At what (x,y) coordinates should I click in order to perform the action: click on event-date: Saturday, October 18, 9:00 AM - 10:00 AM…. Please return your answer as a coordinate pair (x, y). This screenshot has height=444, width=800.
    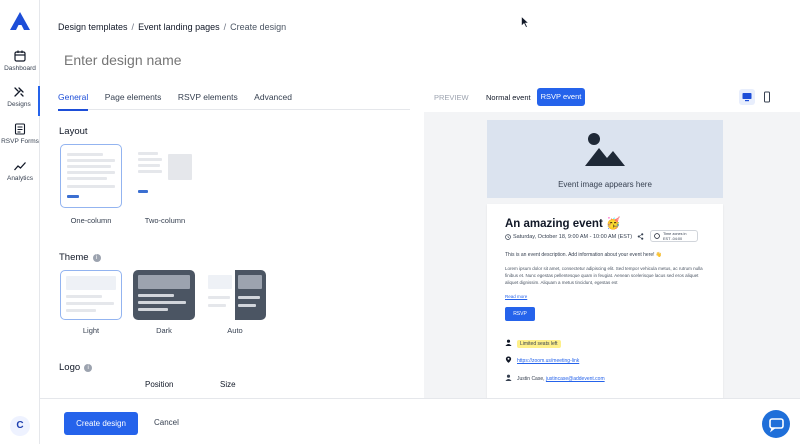
    Looking at the image, I should click on (573, 237).